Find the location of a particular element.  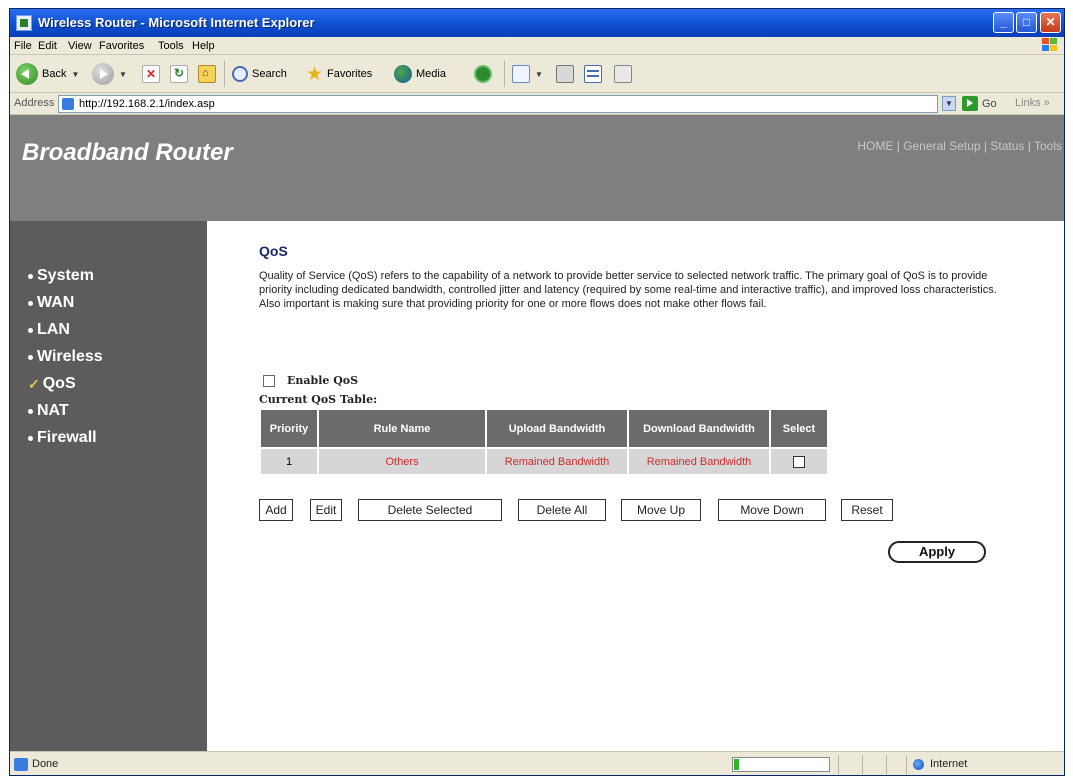

media-label: Media is located at coordinates (431, 74).